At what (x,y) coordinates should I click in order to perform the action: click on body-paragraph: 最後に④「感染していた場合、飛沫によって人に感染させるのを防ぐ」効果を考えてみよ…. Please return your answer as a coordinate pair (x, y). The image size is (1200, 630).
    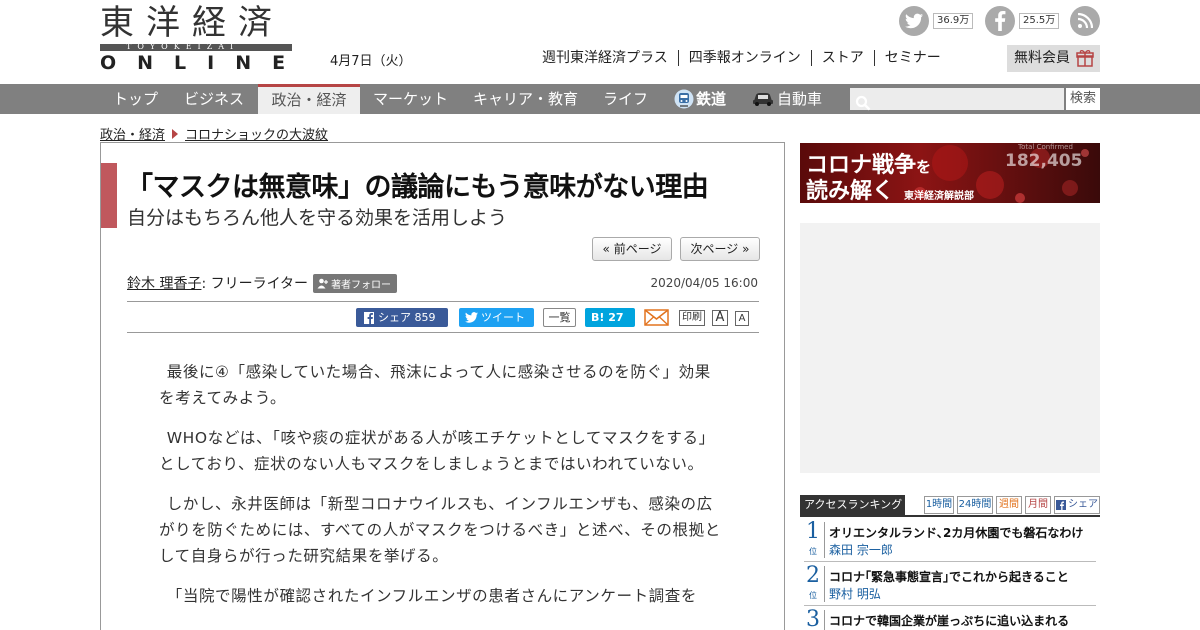
    Looking at the image, I should click on (435, 385).